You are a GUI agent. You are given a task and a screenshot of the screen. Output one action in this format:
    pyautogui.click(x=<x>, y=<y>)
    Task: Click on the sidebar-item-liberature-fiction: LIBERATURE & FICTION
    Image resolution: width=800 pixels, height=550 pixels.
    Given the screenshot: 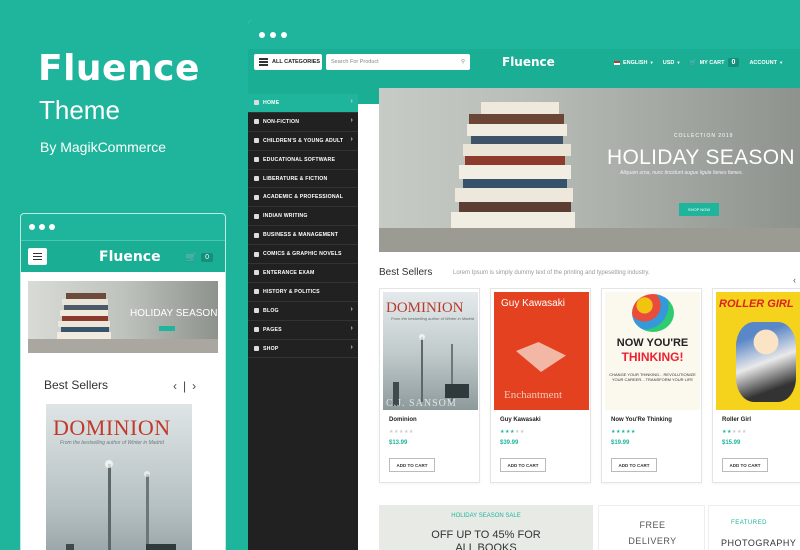 What is the action you would take?
    pyautogui.click(x=303, y=179)
    